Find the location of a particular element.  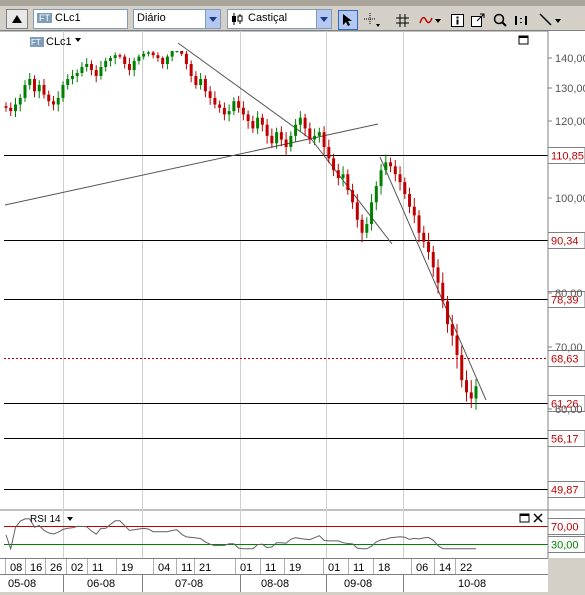

trendline-icon is located at coordinates (550, 19).